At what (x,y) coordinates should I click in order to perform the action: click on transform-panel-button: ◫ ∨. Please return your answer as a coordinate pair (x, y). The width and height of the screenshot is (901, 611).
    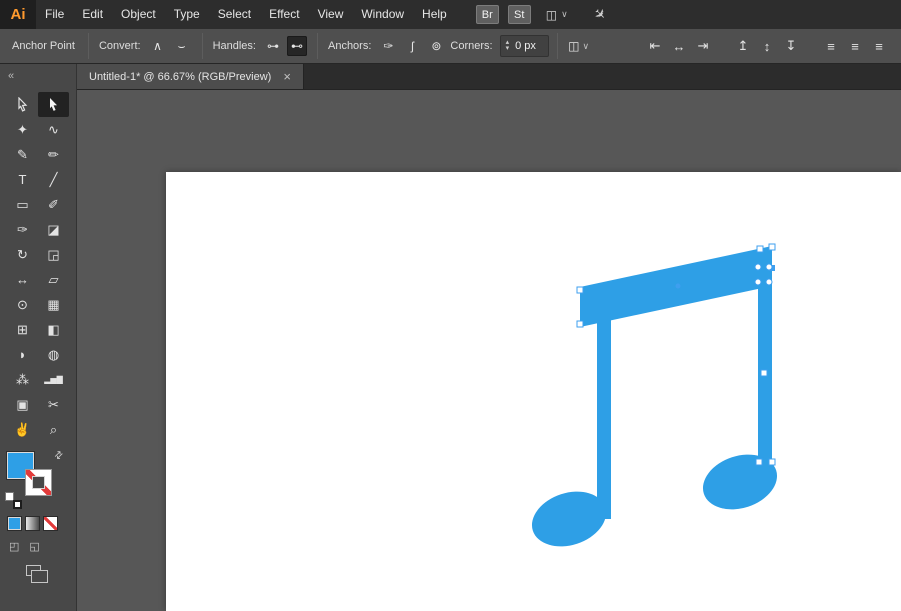
    Looking at the image, I should click on (578, 46).